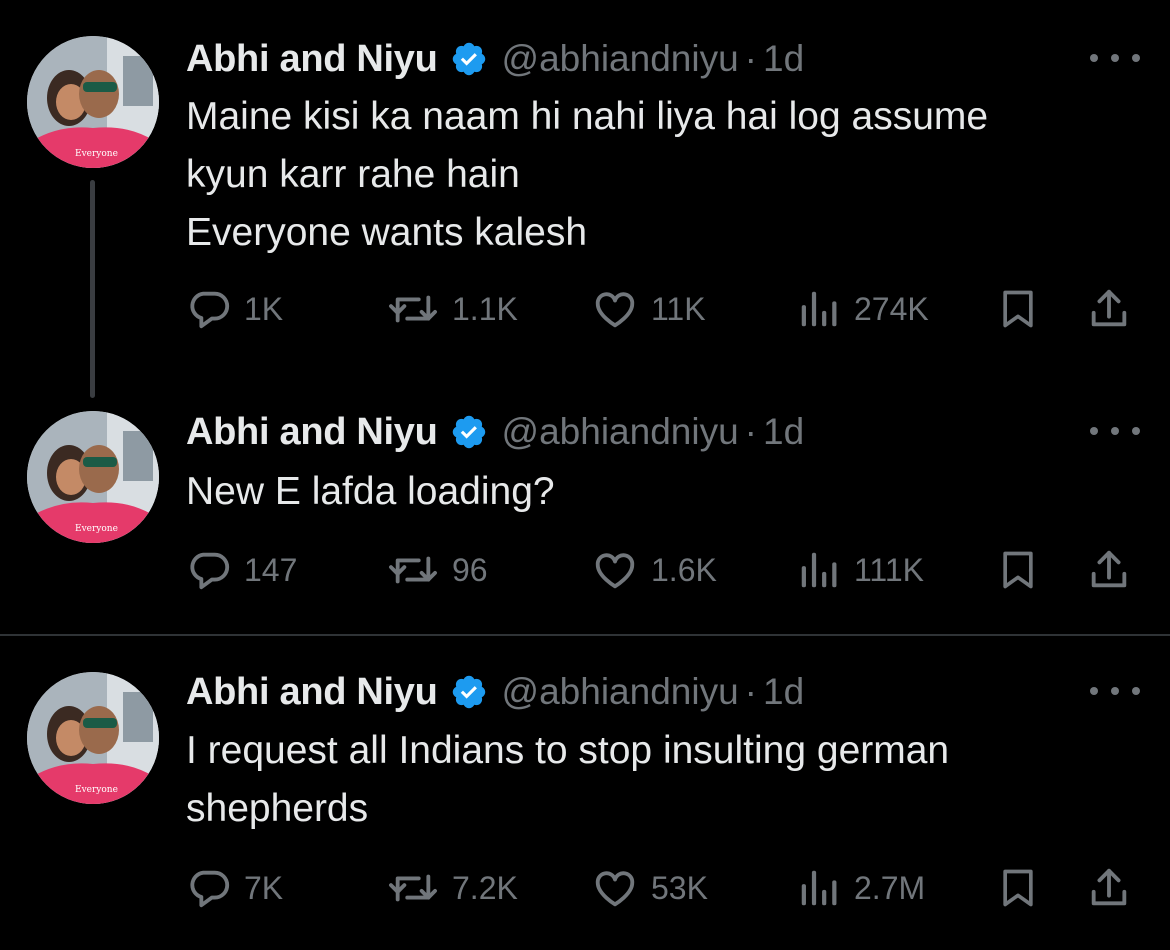 This screenshot has height=950, width=1170. I want to click on views-button: 274K, so click(862, 309).